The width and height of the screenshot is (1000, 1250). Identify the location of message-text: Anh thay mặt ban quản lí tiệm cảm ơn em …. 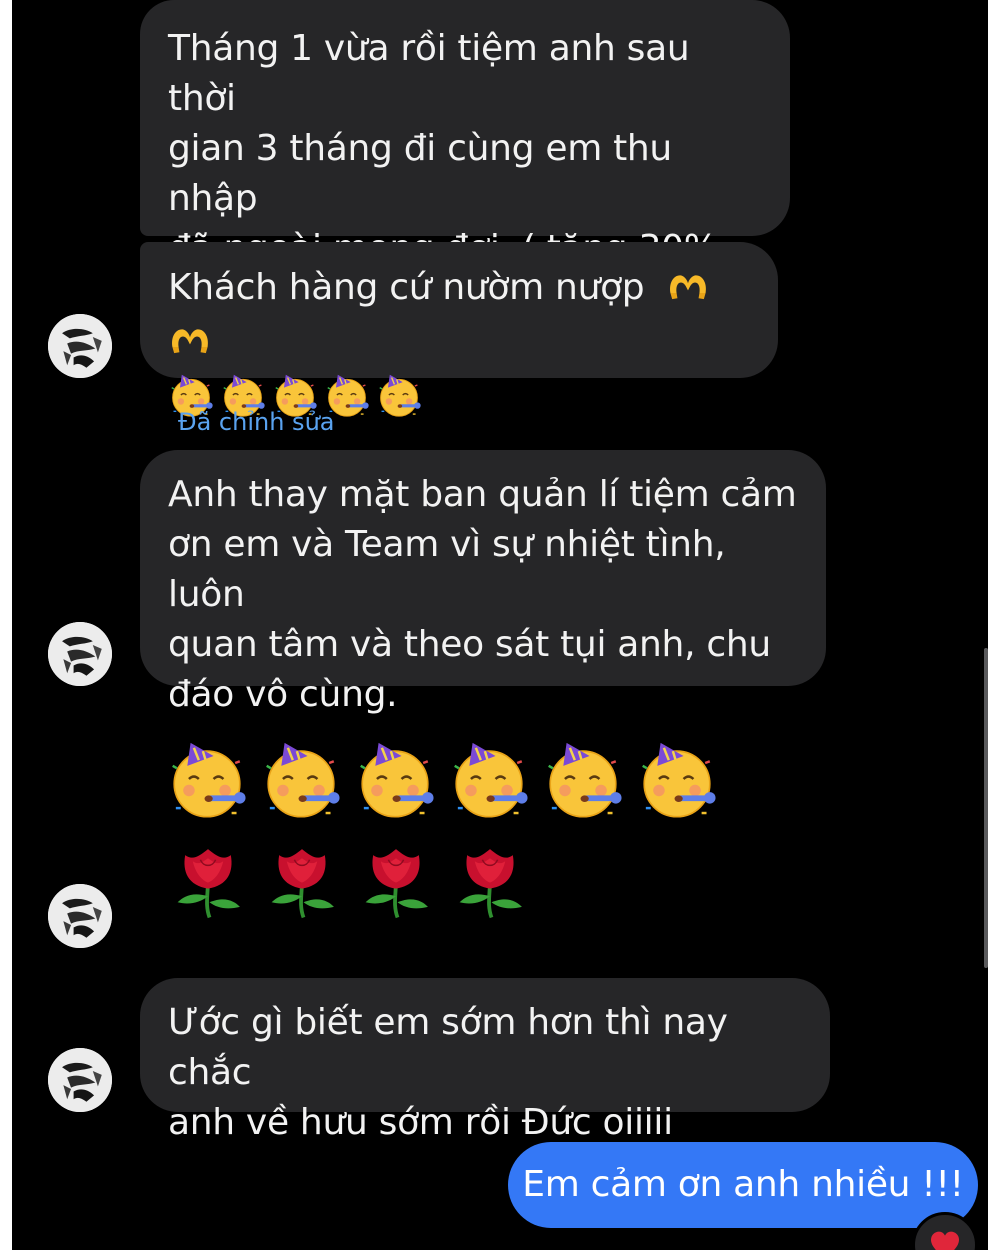
(482, 594).